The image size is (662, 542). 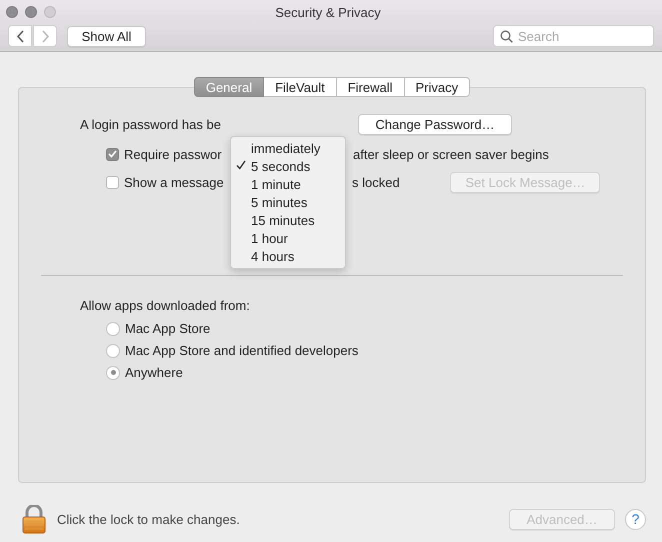 I want to click on menu-item: immediately, so click(x=285, y=148).